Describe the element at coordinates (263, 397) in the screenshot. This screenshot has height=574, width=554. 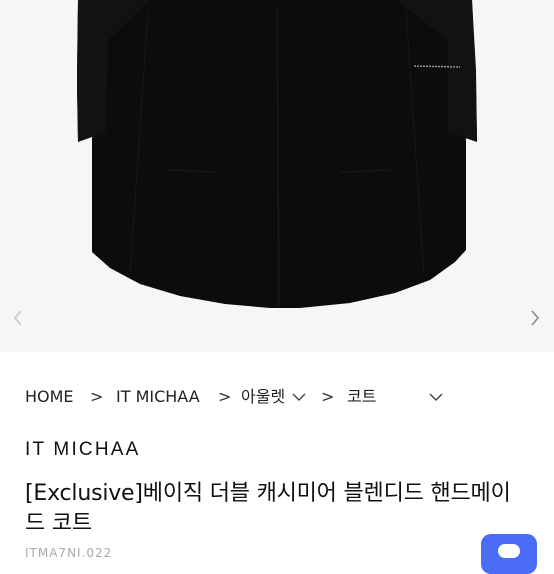
I see `breadcrumb-category-link: 아울렛` at that location.